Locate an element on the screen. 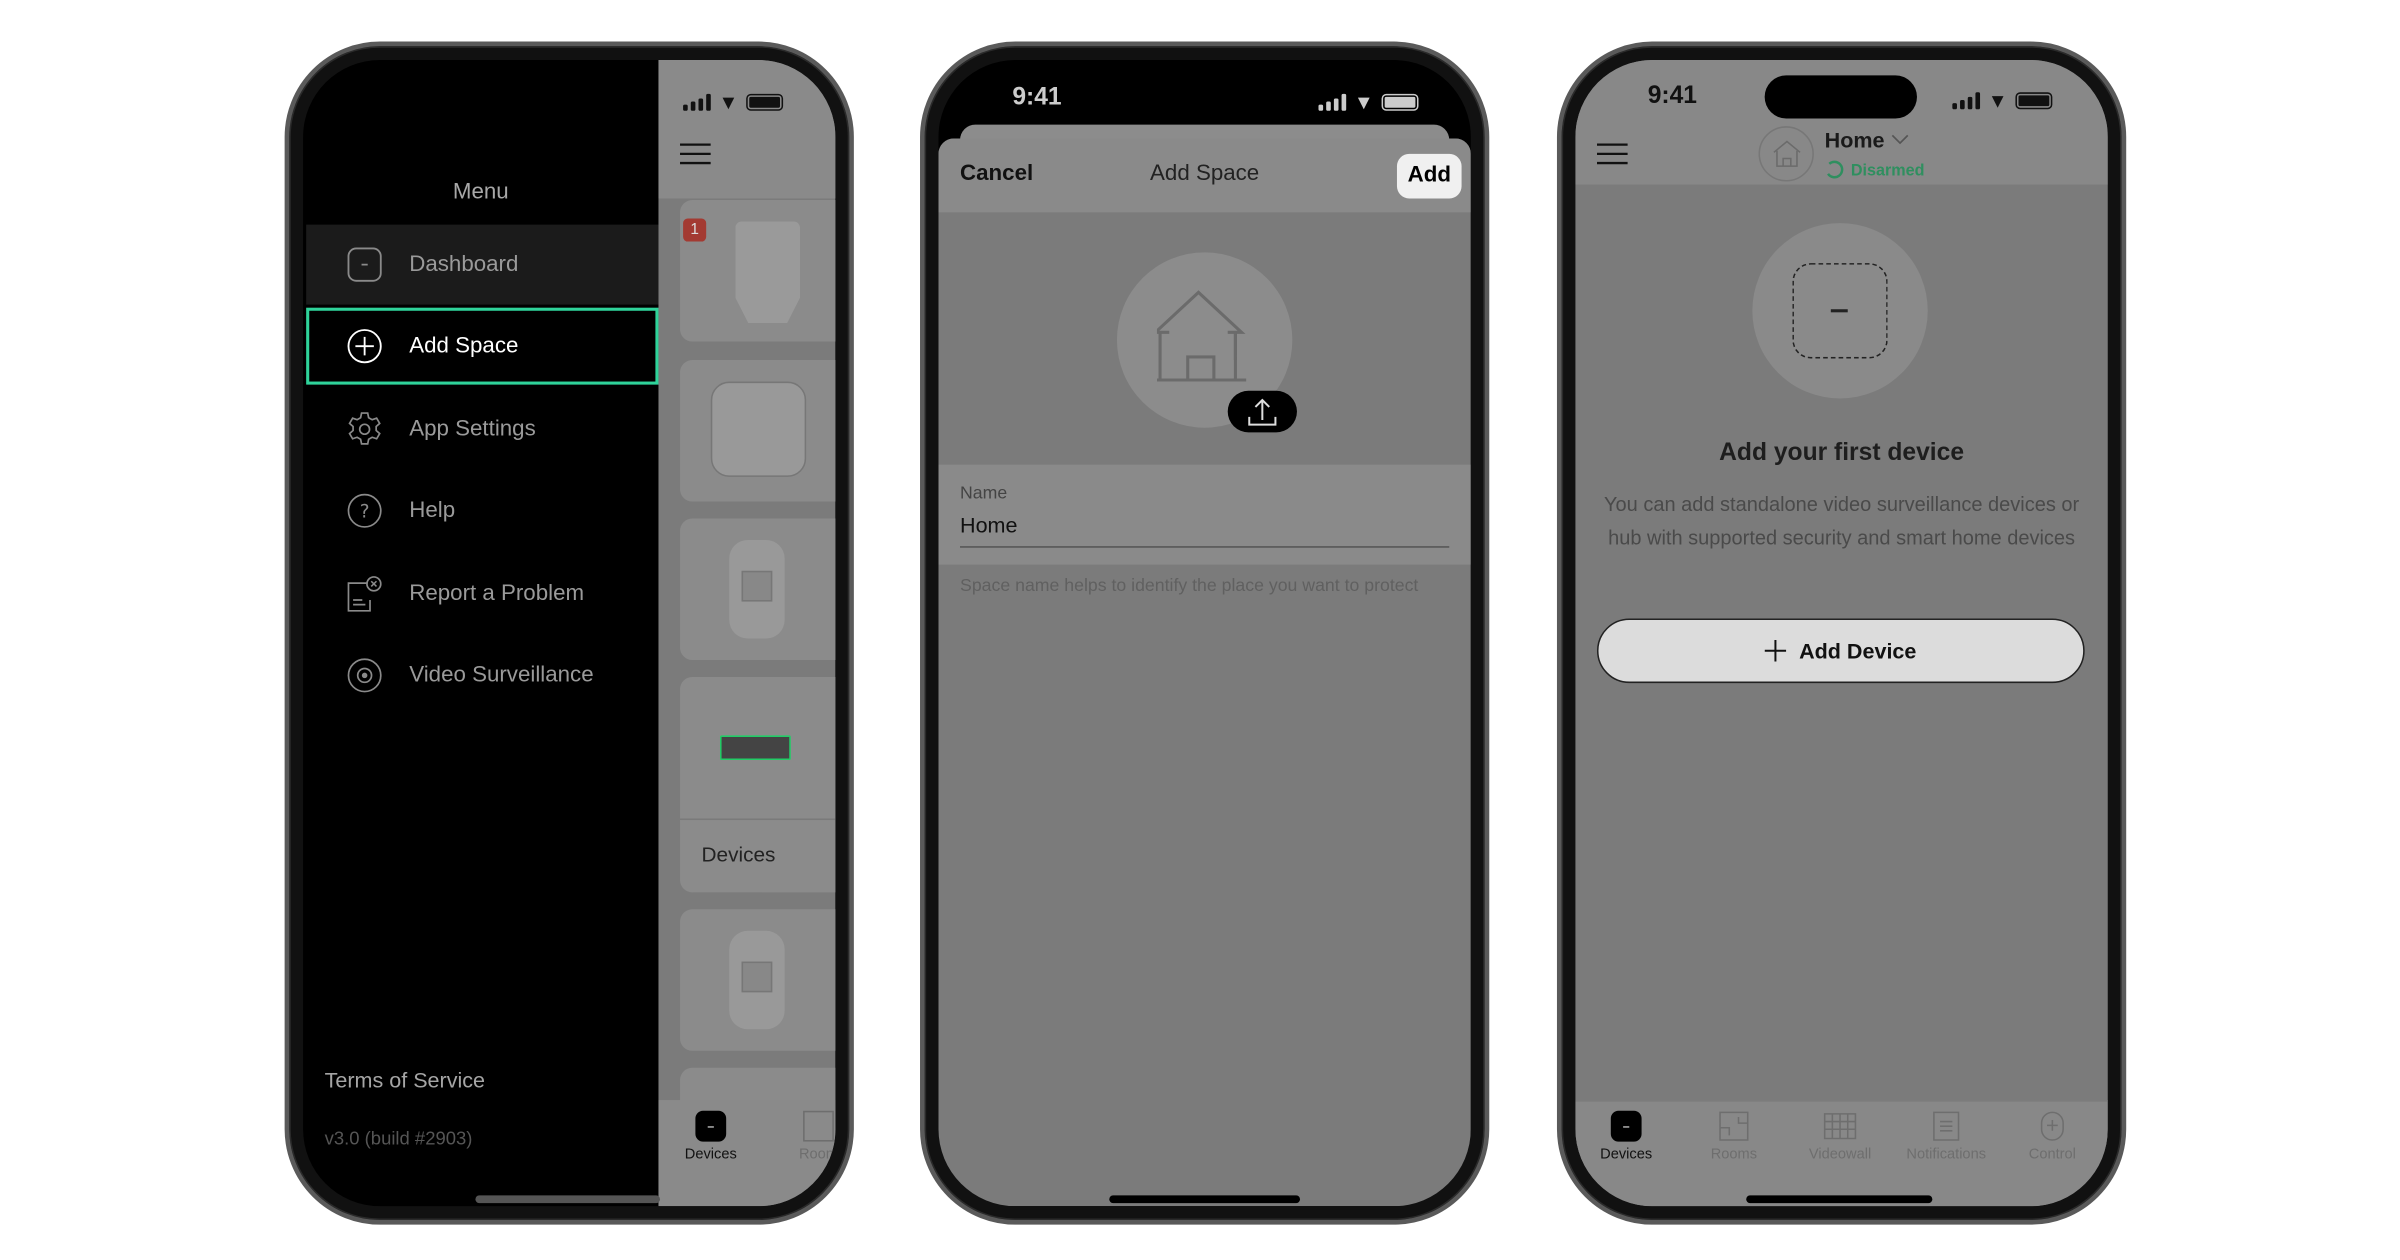 The image size is (2400, 1260). tab-label: Rooms is located at coordinates (1734, 1155).